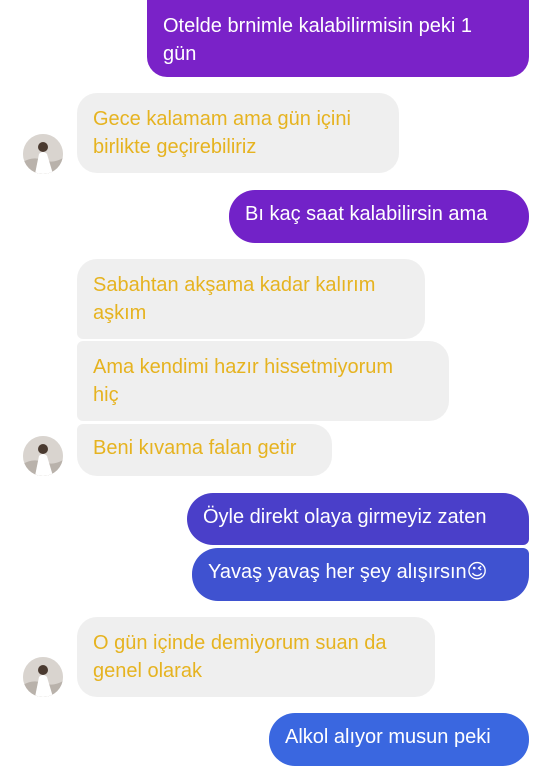  I want to click on outgoing-message: Öyle direkt olaya girmeyiz zaten, so click(358, 519).